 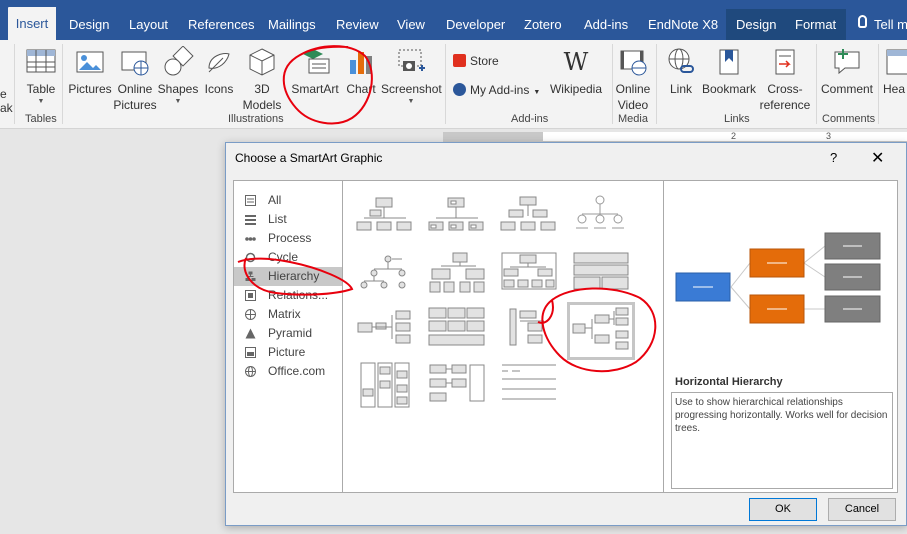 I want to click on name-title-chart-icon, so click(x=456, y=214).